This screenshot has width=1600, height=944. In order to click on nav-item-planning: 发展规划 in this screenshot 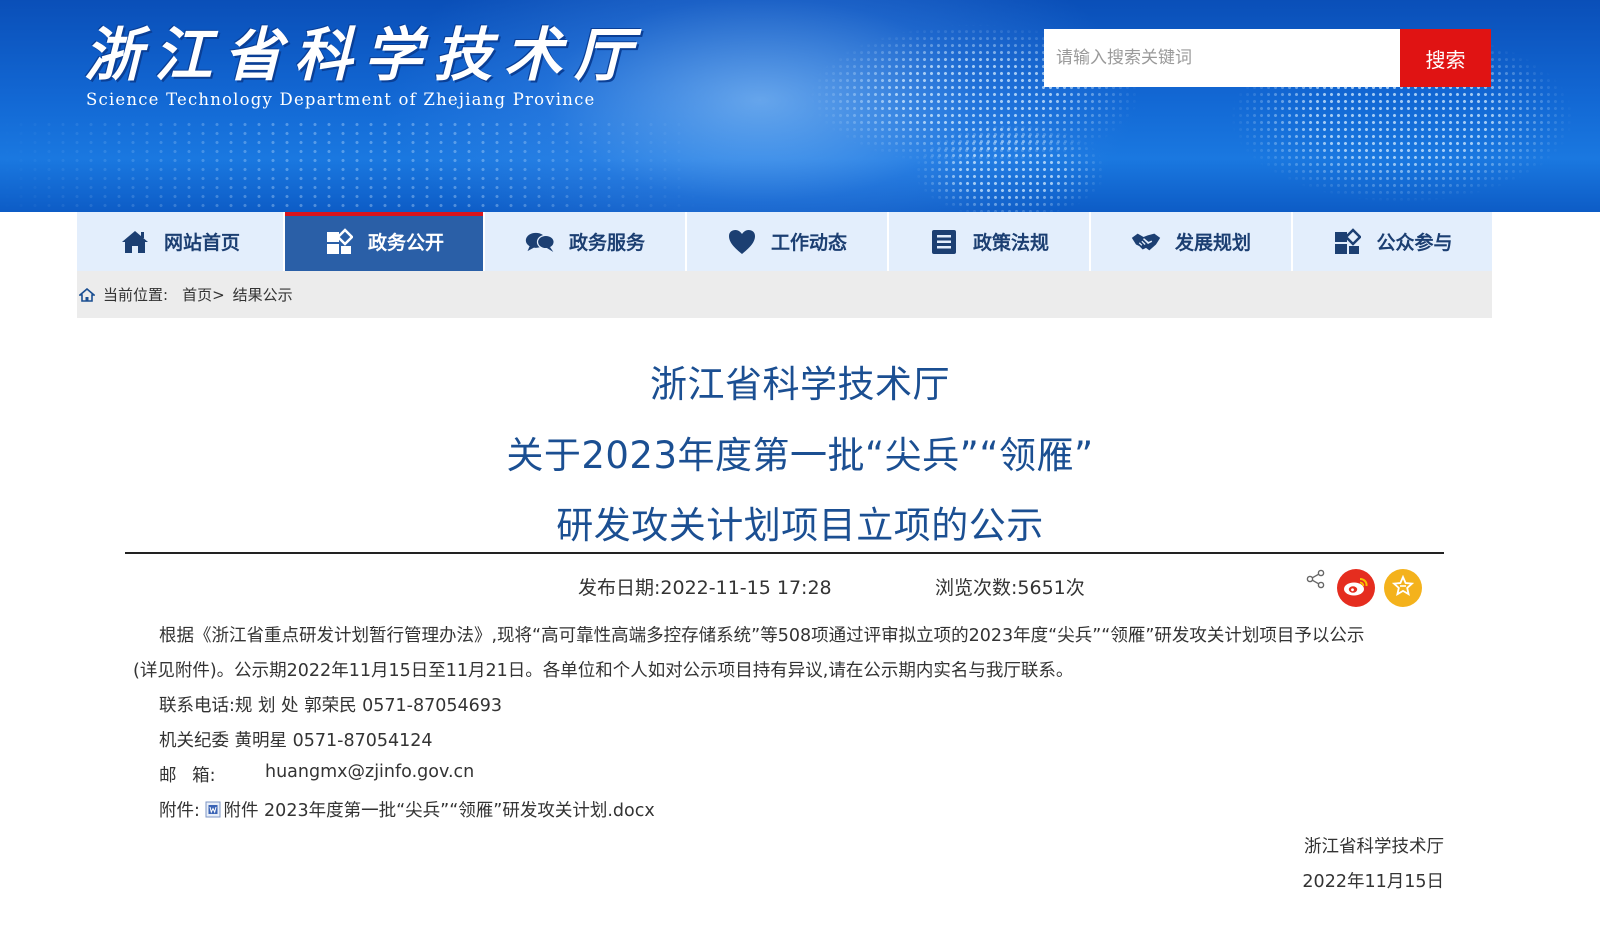, I will do `click(1192, 241)`.